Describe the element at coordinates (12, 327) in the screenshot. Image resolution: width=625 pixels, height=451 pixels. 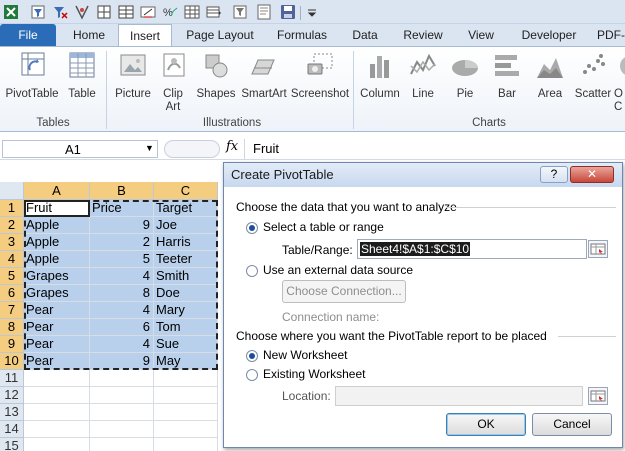
I see `row-header: 8` at that location.